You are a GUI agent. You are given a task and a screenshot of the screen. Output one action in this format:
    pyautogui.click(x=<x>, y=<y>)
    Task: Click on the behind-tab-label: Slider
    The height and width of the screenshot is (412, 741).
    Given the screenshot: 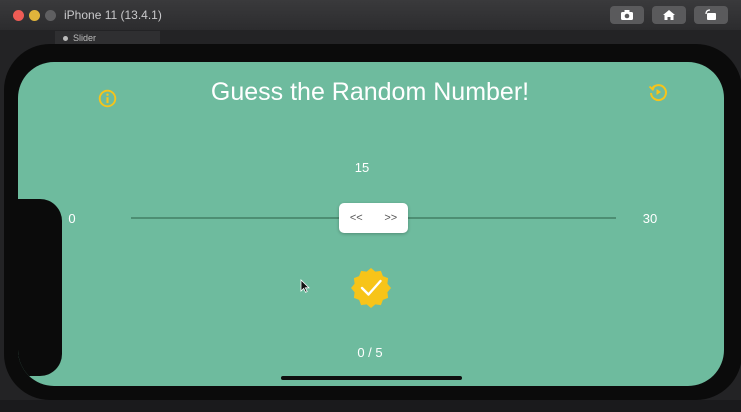 What is the action you would take?
    pyautogui.click(x=85, y=38)
    